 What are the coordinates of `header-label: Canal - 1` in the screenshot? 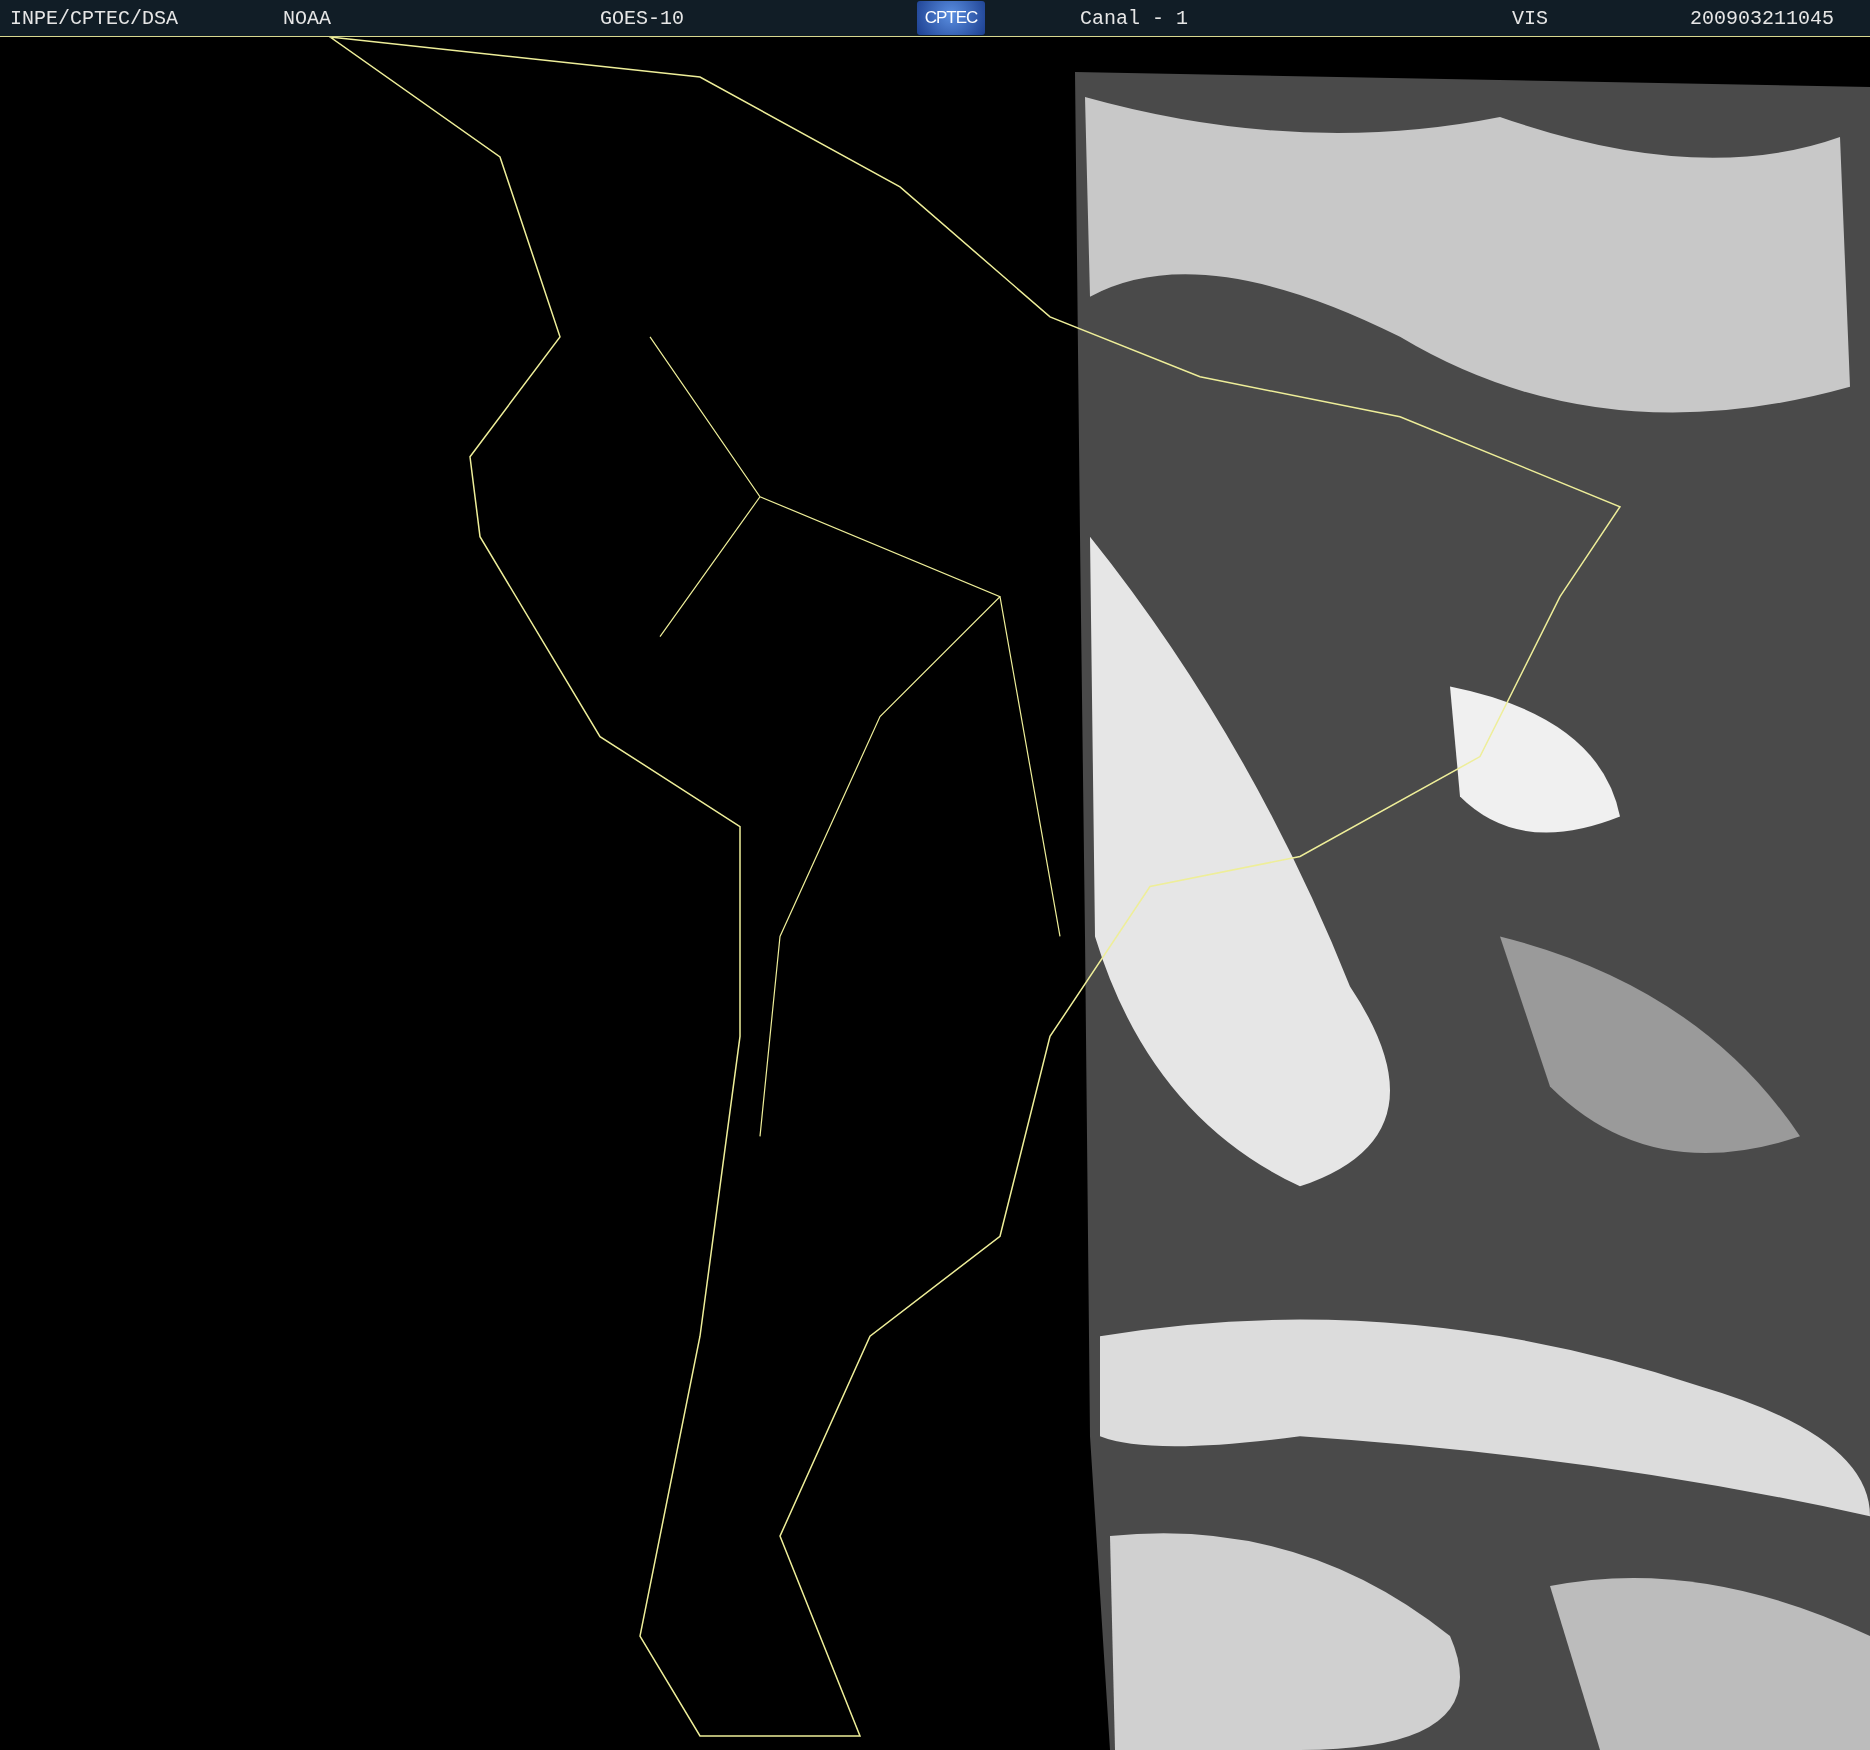 It's located at (1135, 18).